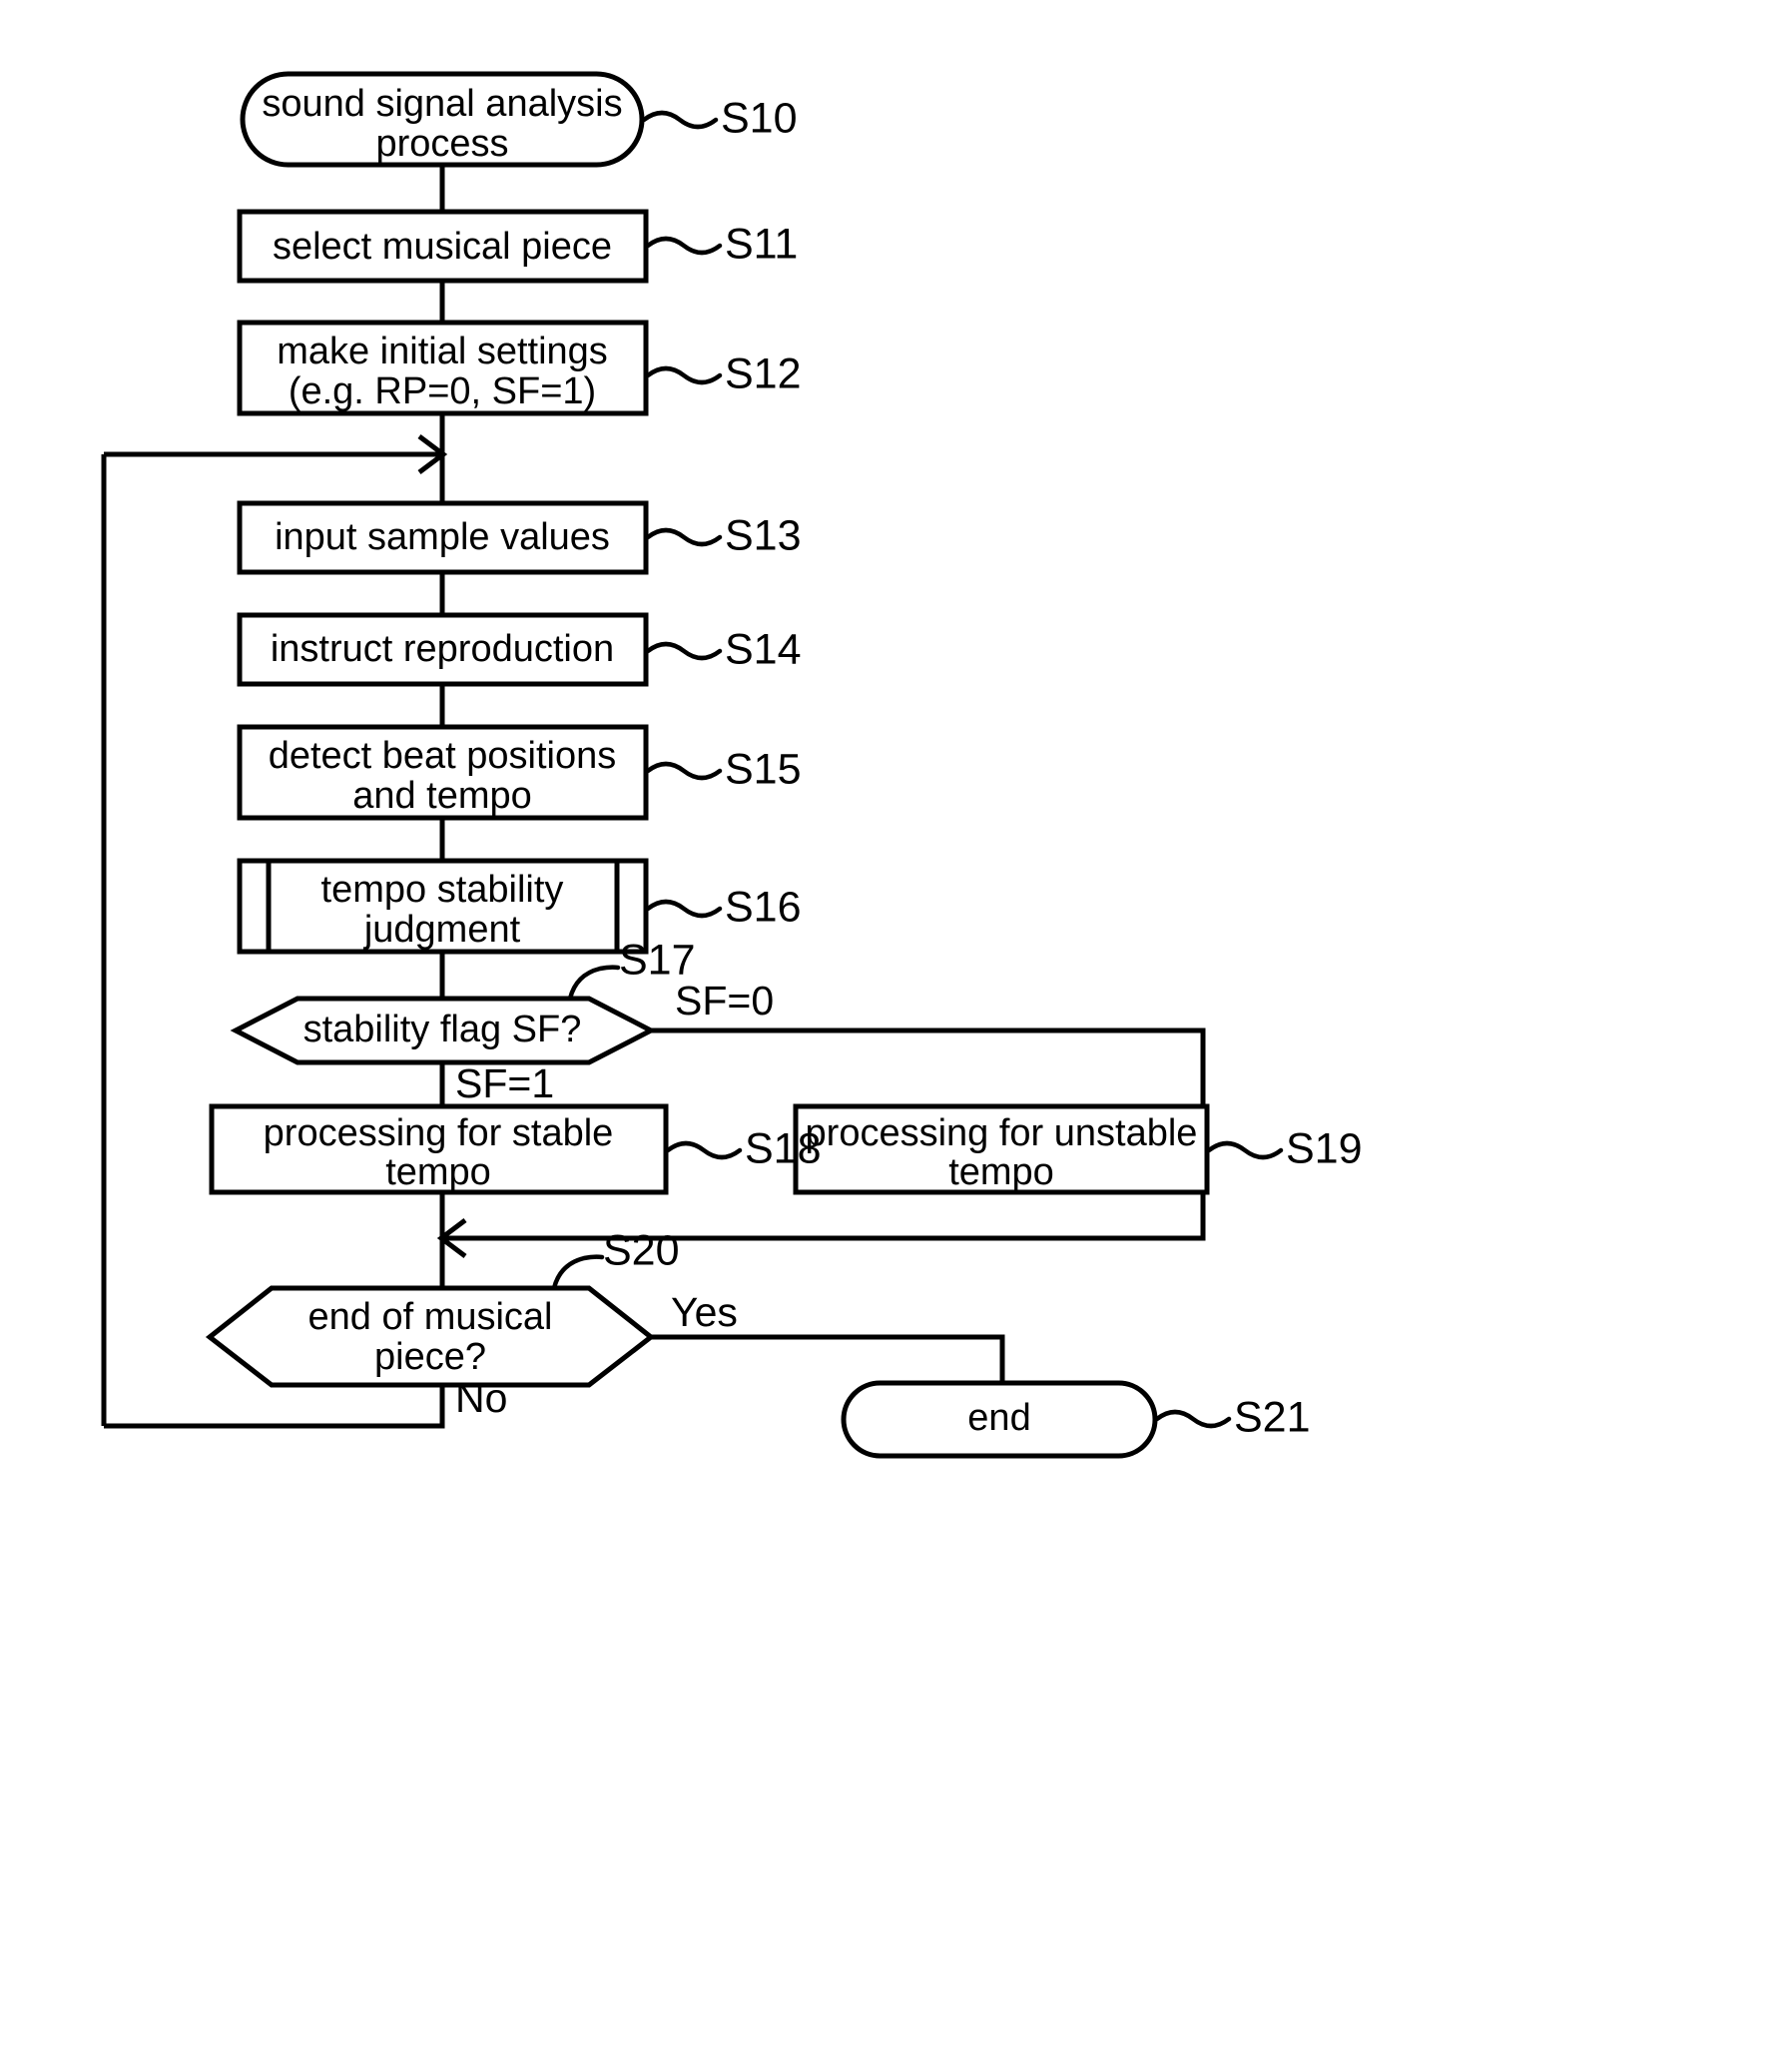 The height and width of the screenshot is (2059, 1792). I want to click on step-label-s20: S20, so click(641, 1250).